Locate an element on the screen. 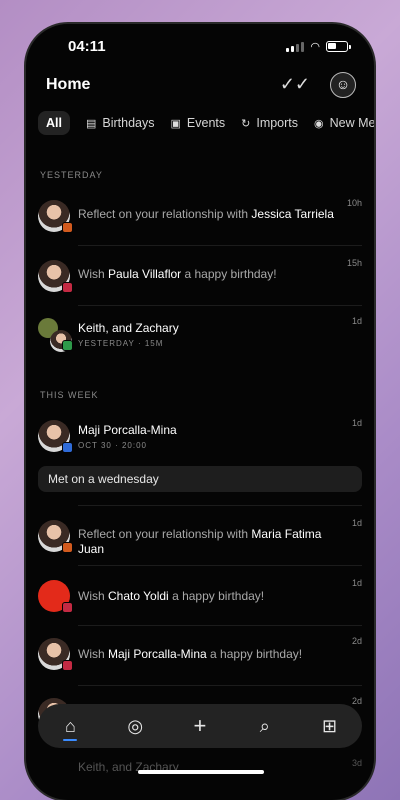 This screenshot has height=800, width=400. event-note: Met on a wednesday is located at coordinates (200, 479).